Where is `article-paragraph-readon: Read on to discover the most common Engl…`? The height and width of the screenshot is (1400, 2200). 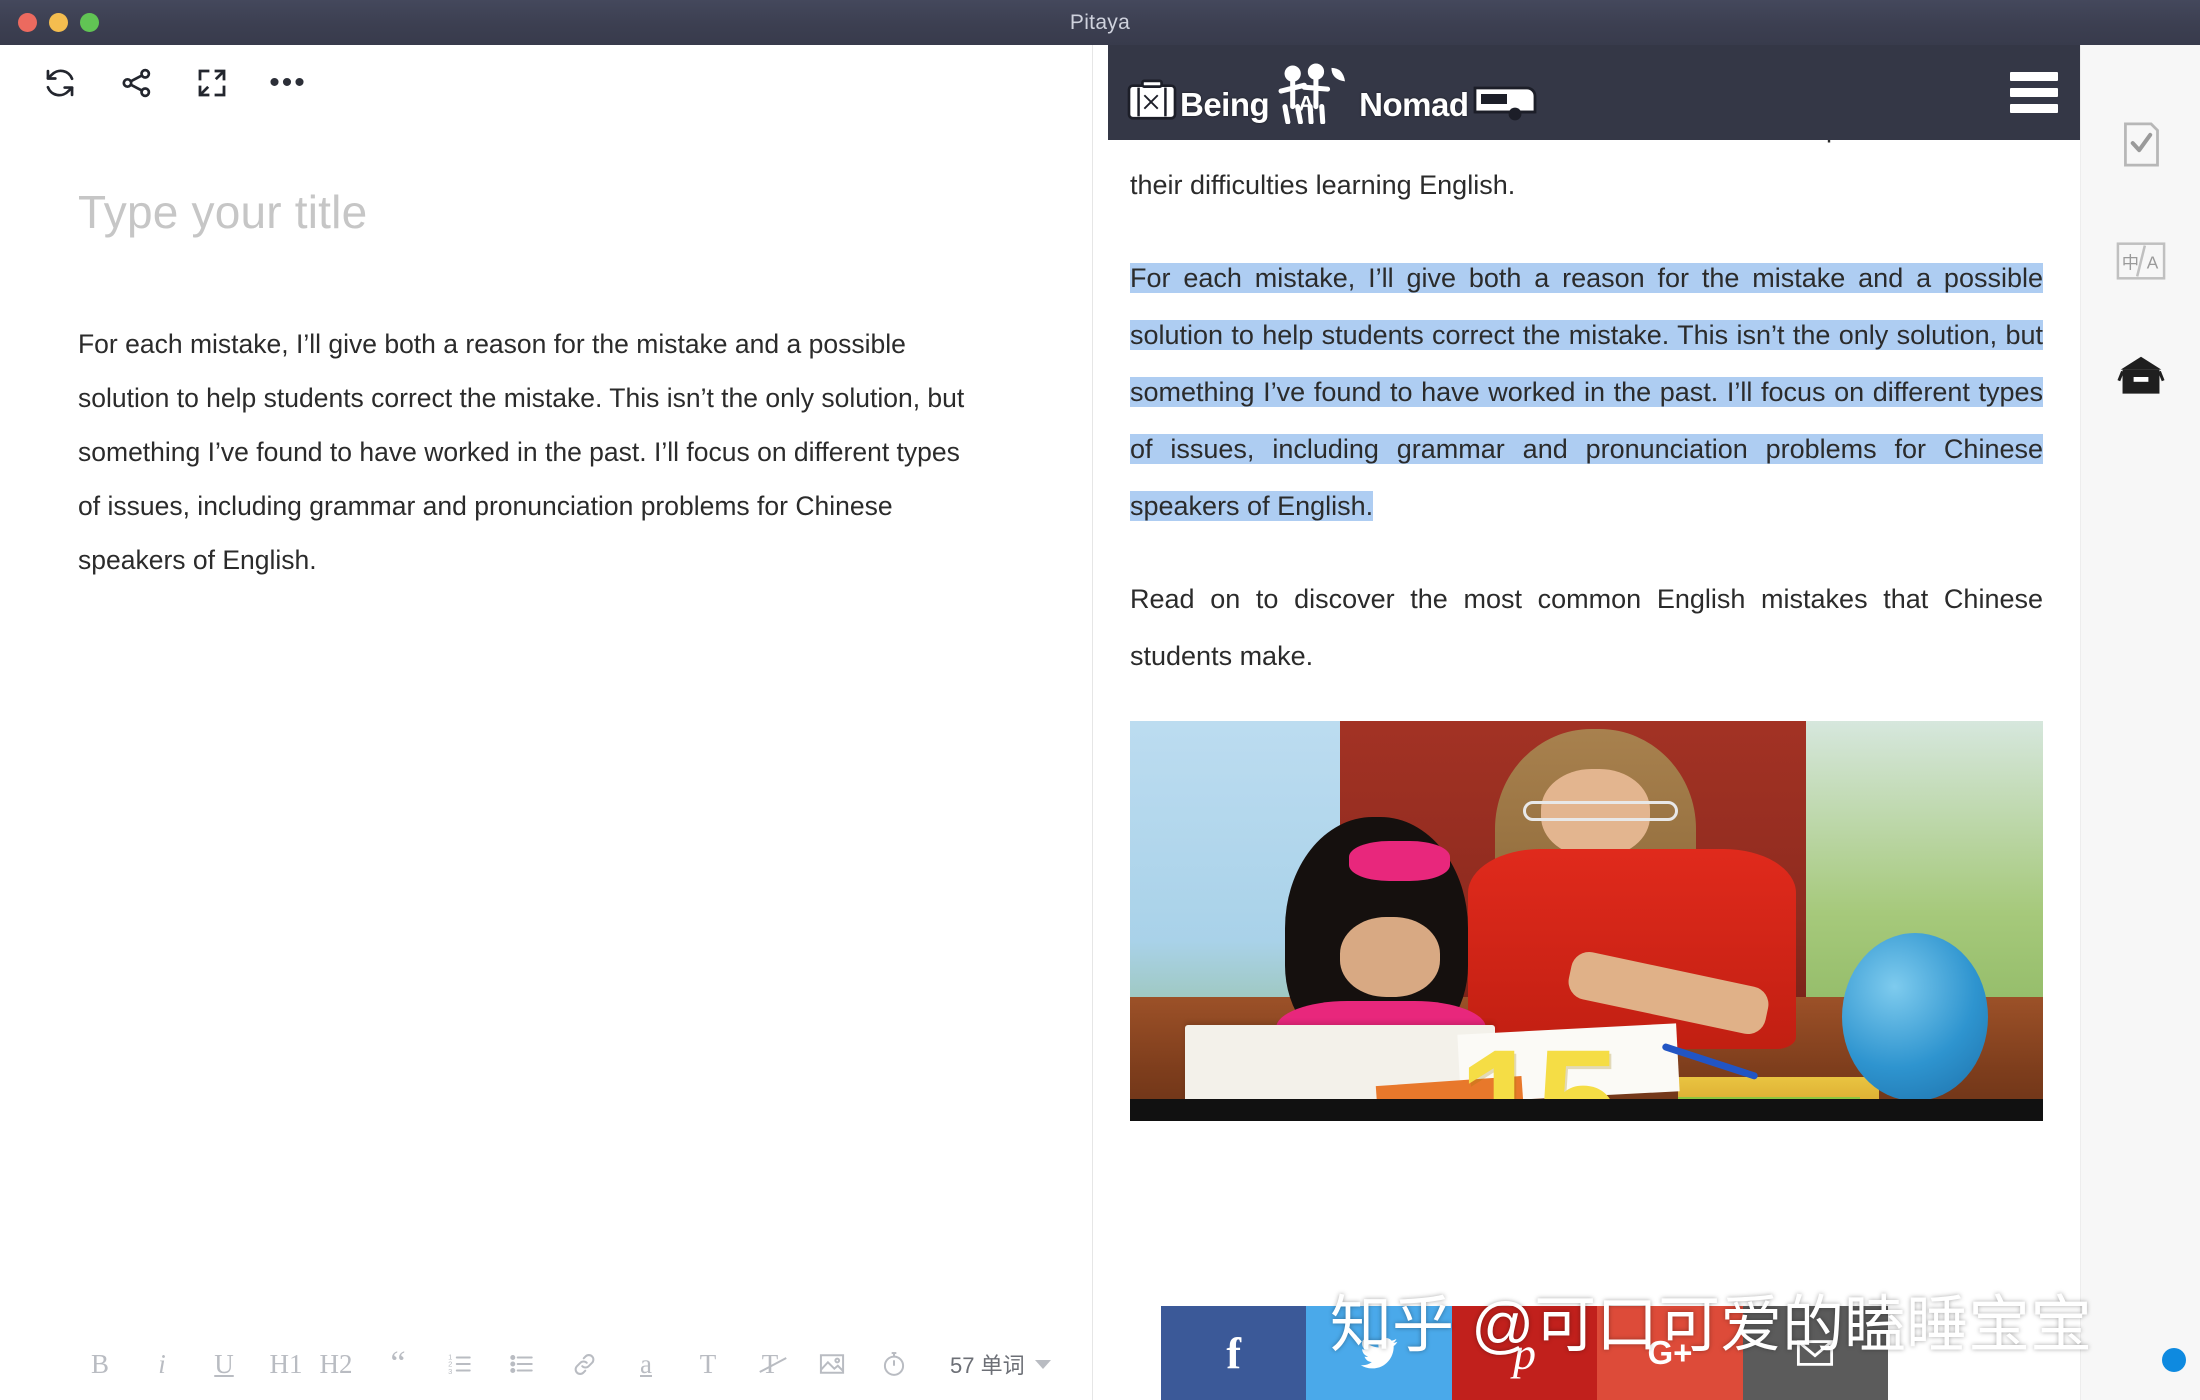 article-paragraph-readon: Read on to discover the most common Engl… is located at coordinates (1586, 627).